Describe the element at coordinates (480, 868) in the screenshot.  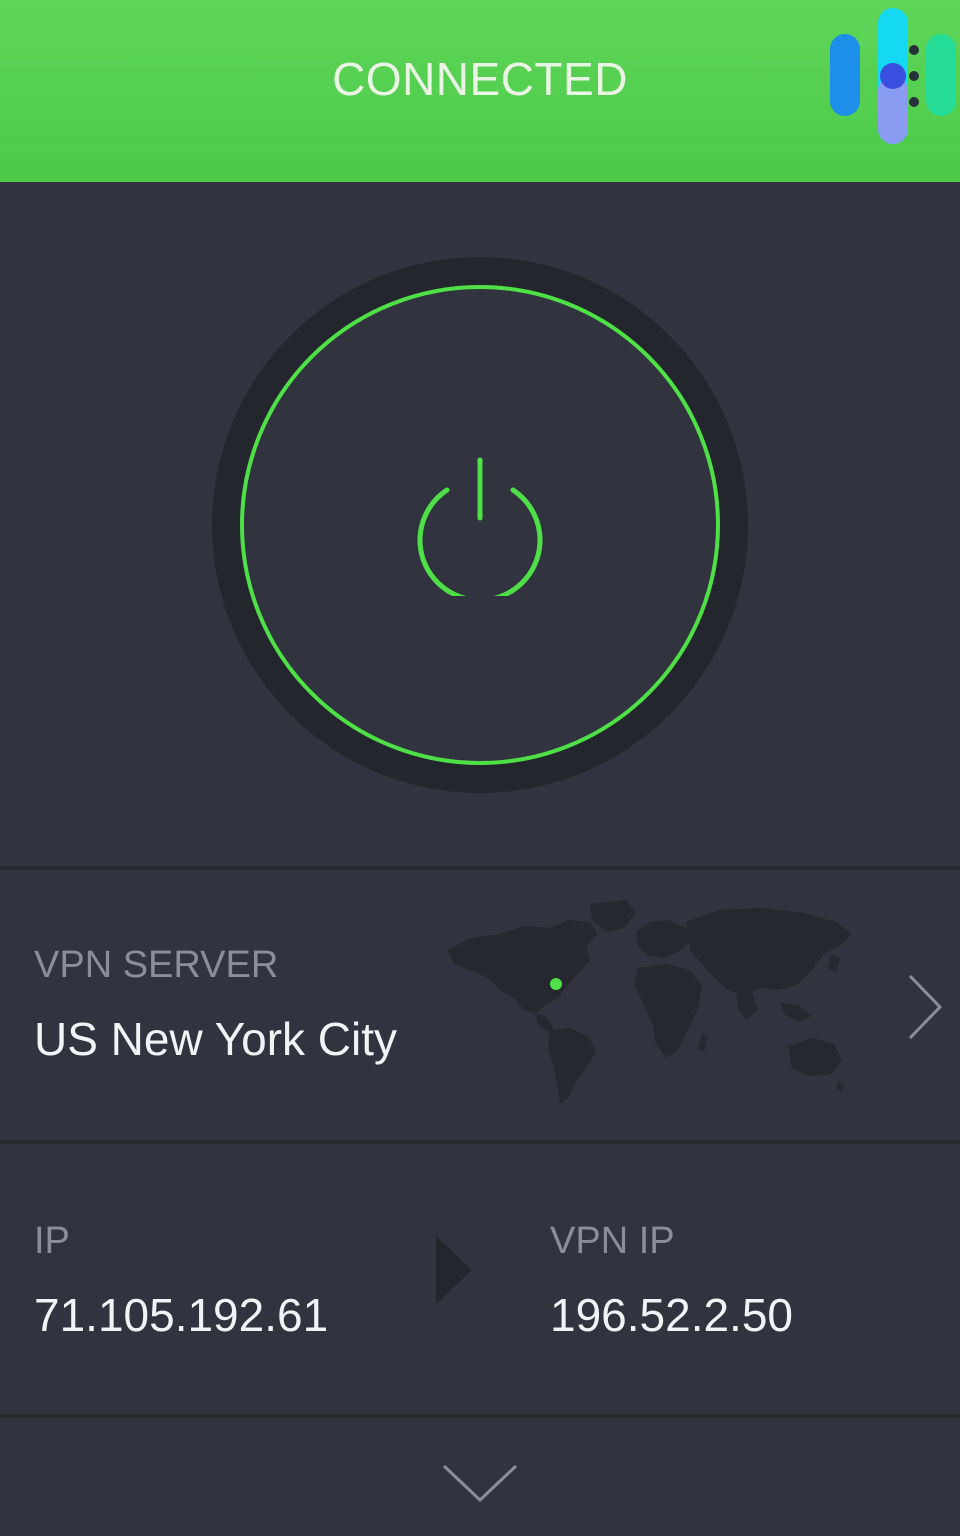
I see `divider` at that location.